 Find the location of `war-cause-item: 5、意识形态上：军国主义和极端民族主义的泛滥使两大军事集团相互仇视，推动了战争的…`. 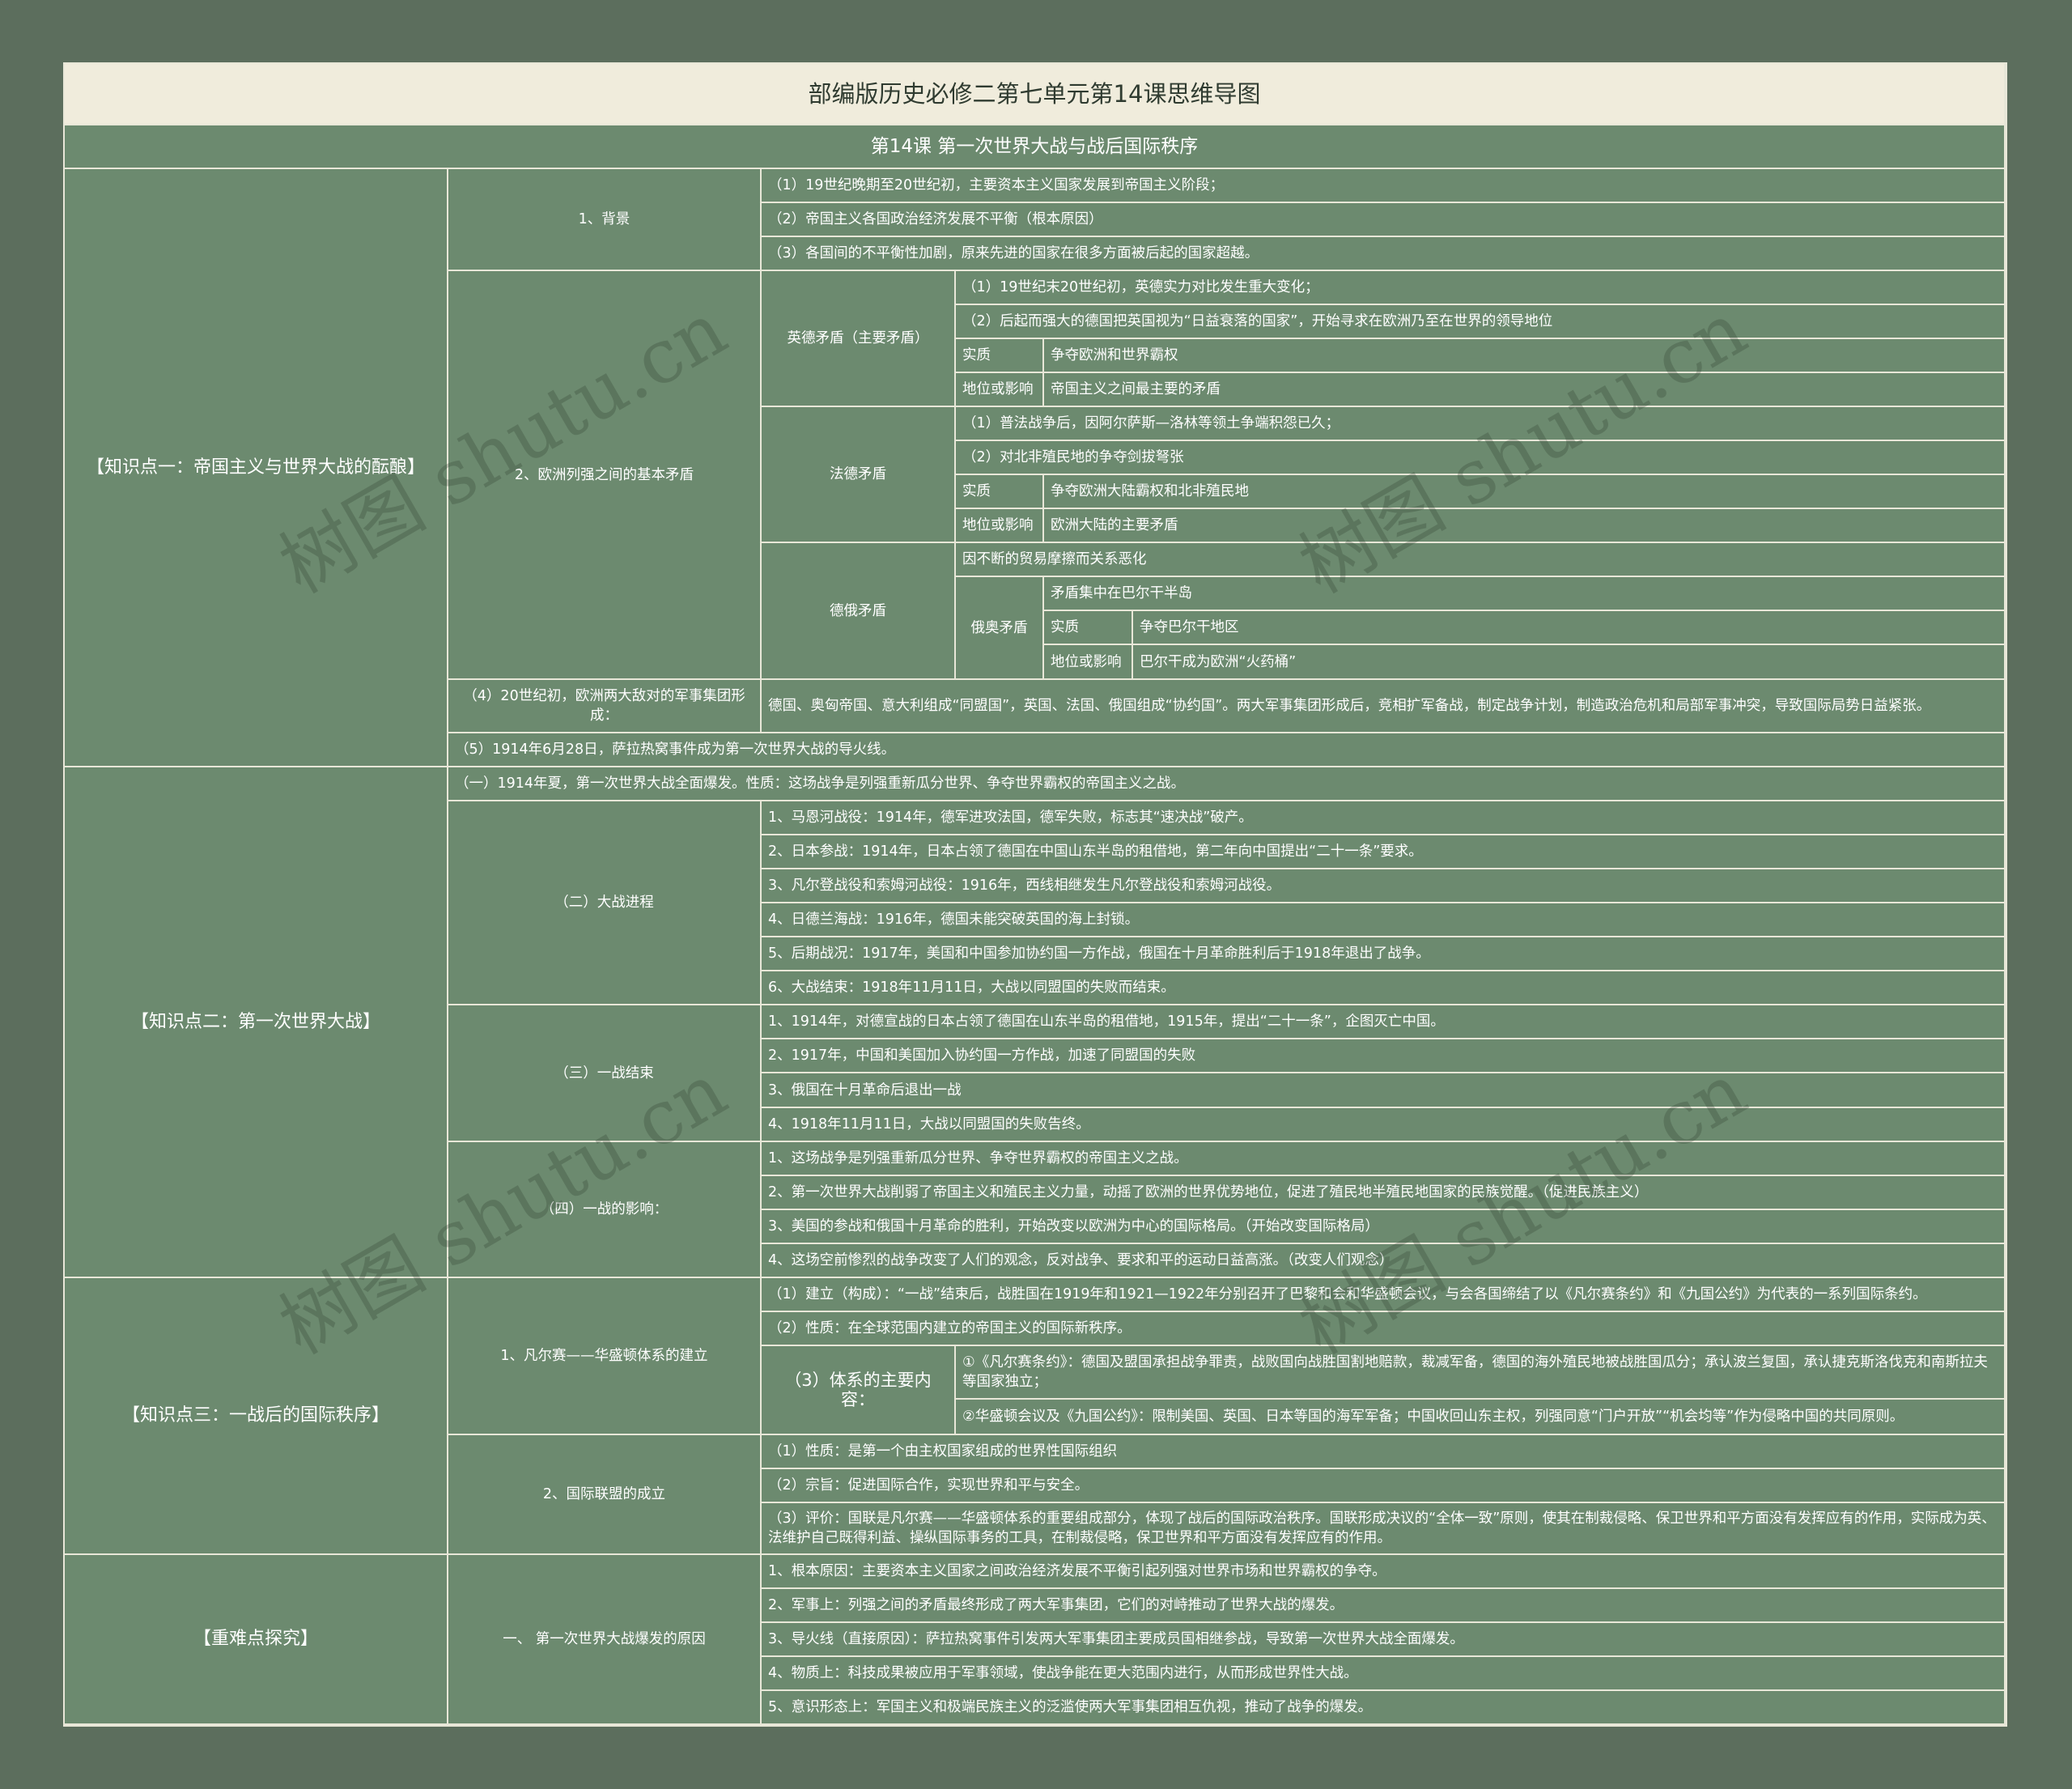

war-cause-item: 5、意识形态上：军国主义和极端民族主义的泛滥使两大军事集团相互仇视，推动了战争的… is located at coordinates (1384, 1708).